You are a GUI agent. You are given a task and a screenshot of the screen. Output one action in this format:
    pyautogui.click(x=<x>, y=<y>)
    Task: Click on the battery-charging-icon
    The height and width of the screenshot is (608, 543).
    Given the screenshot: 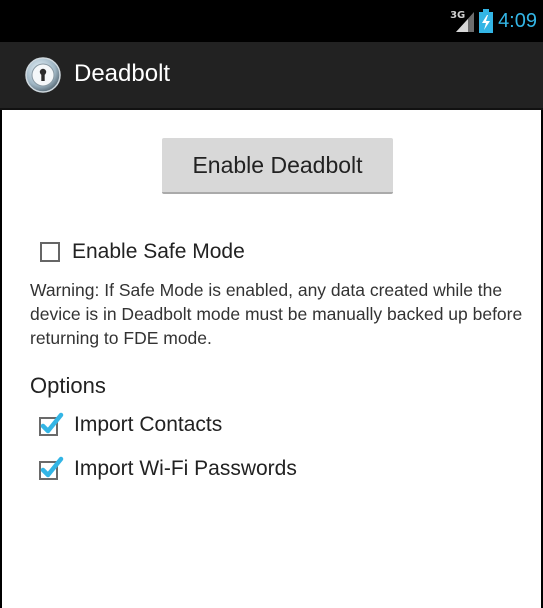 What is the action you would take?
    pyautogui.click(x=486, y=21)
    